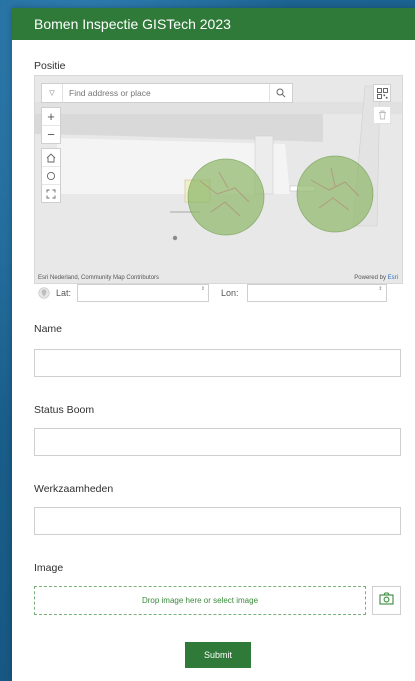 This screenshot has width=415, height=681. Describe the element at coordinates (64, 293) in the screenshot. I see `lat-label: Lat:` at that location.